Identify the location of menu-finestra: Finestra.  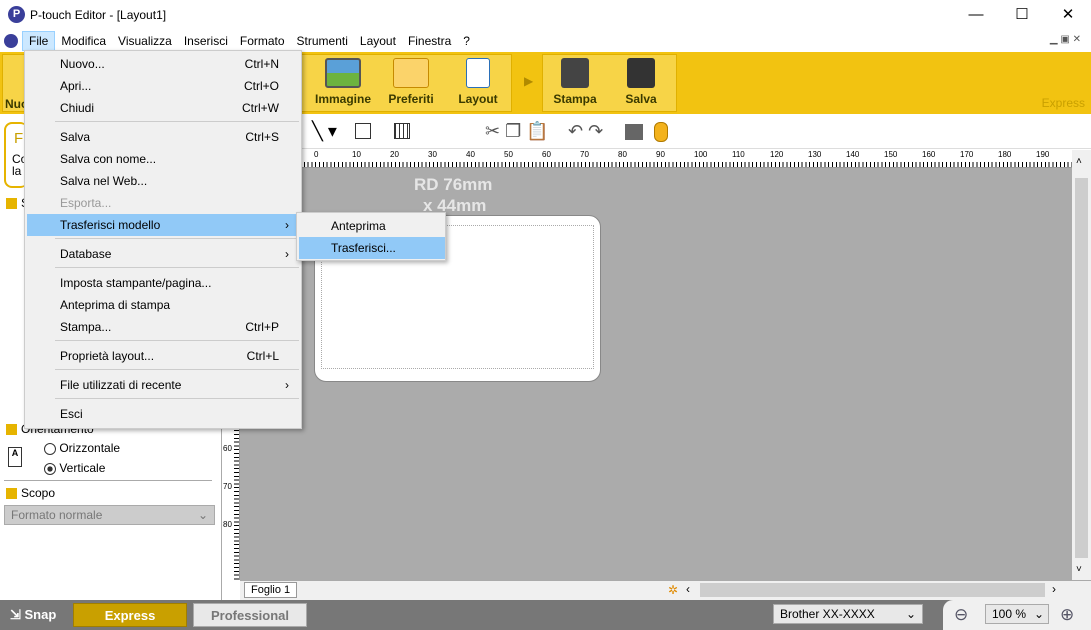
(429, 41).